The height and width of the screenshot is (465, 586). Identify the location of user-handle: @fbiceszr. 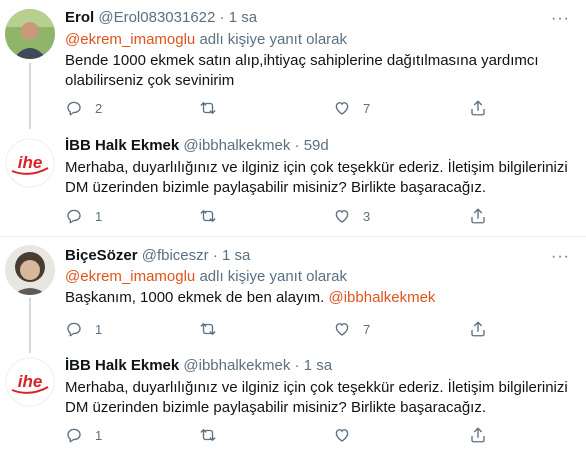
(175, 255).